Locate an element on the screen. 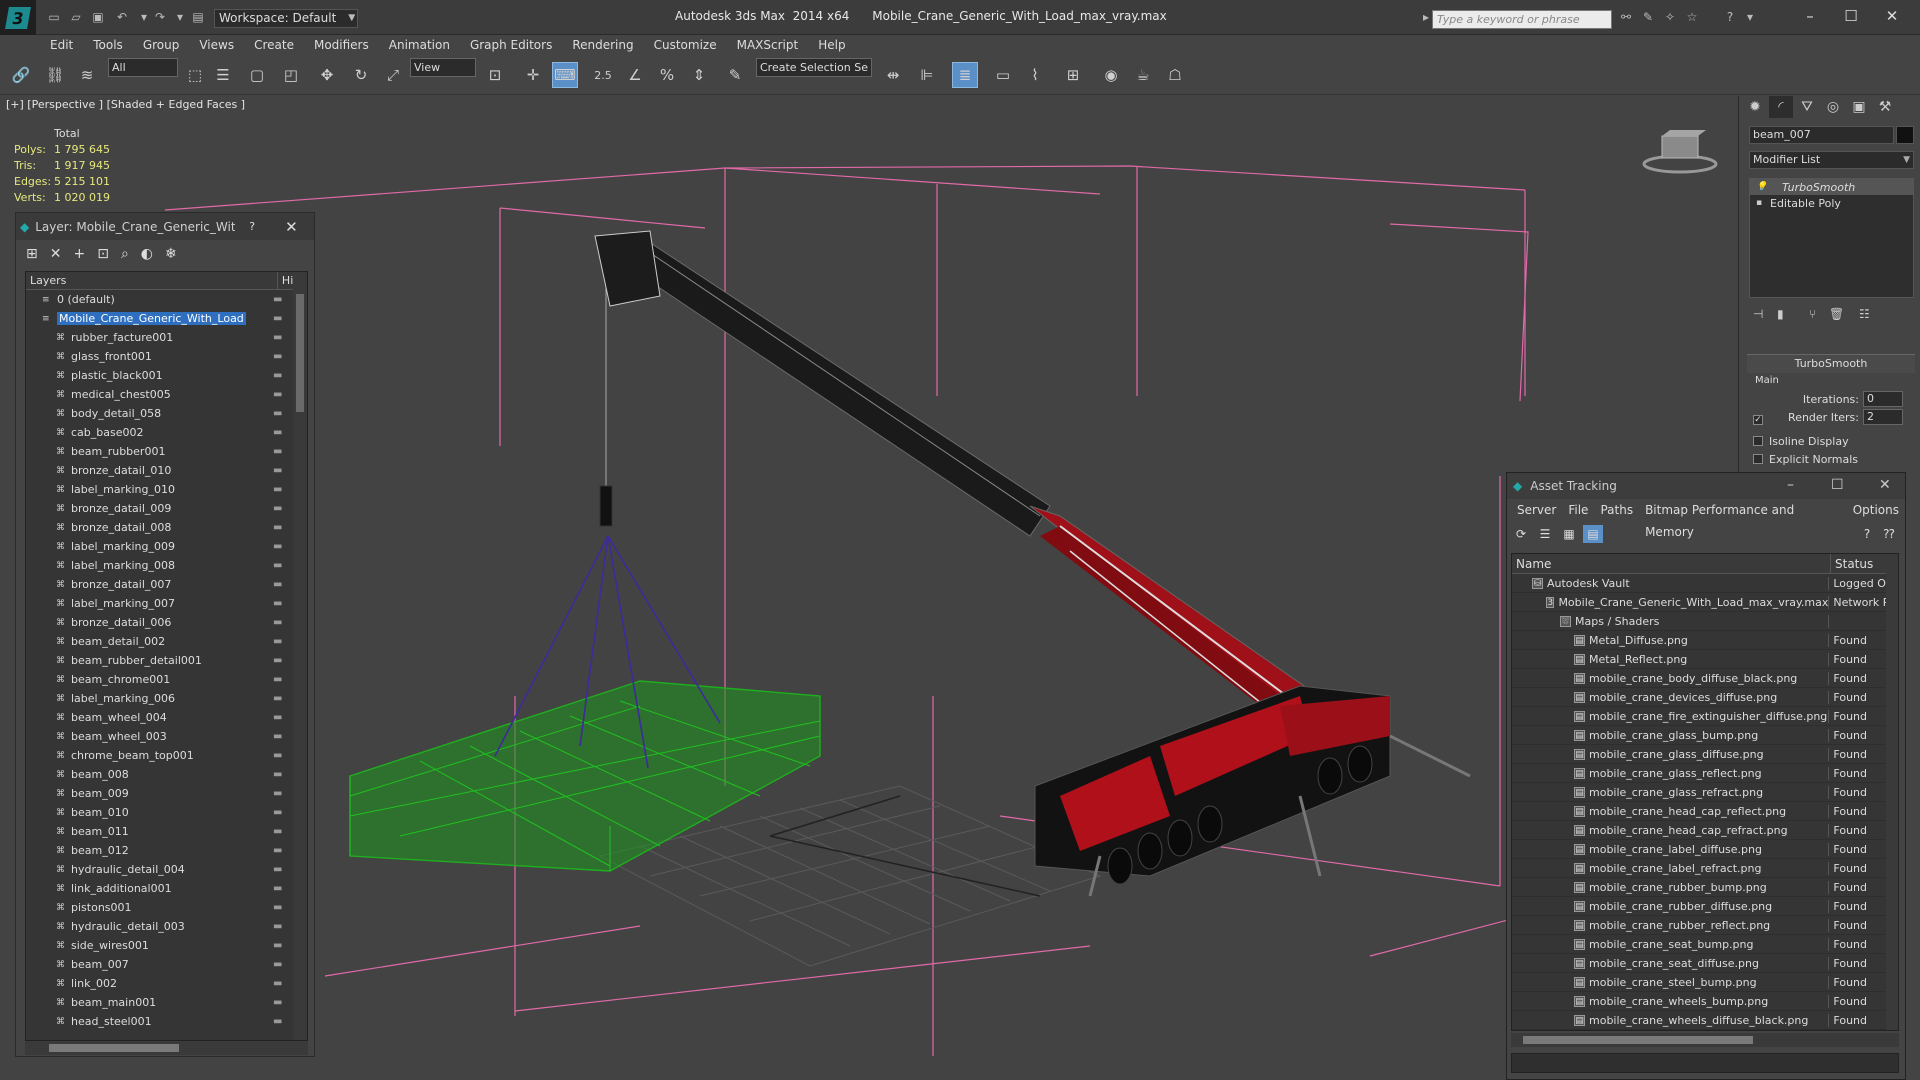 The width and height of the screenshot is (1920, 1080). render-icon: ☖ is located at coordinates (1175, 75).